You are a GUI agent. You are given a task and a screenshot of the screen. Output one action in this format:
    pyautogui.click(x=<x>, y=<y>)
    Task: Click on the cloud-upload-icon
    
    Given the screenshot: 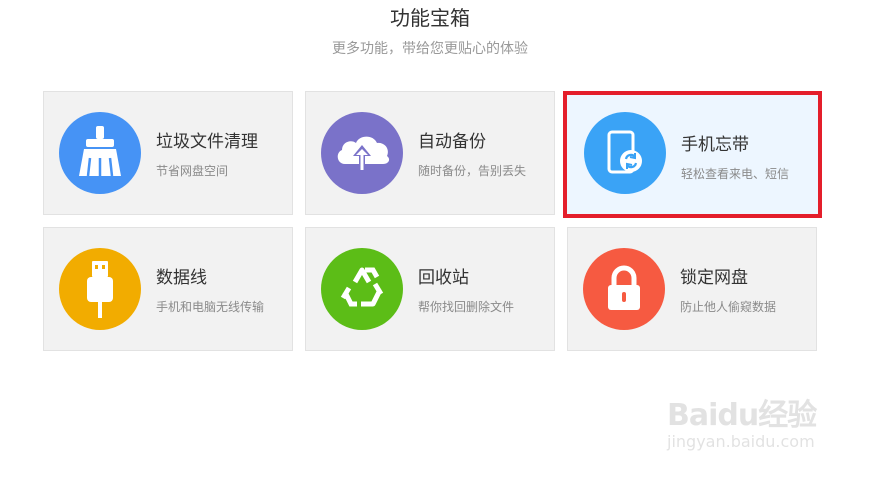 What is the action you would take?
    pyautogui.click(x=362, y=153)
    